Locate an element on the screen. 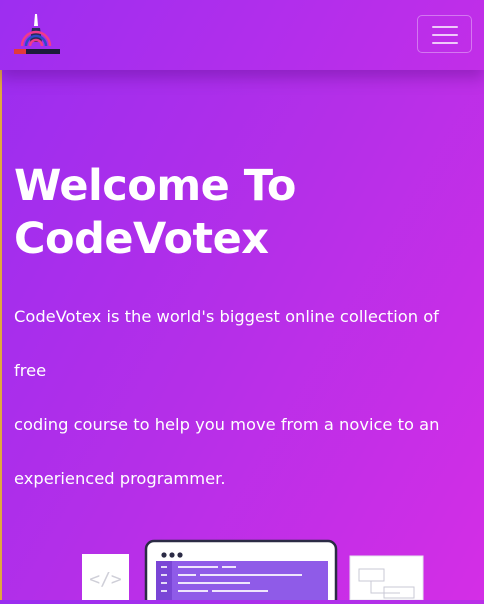 This screenshot has height=604, width=484. hero-description-line-3: experienced programmer. is located at coordinates (120, 478).